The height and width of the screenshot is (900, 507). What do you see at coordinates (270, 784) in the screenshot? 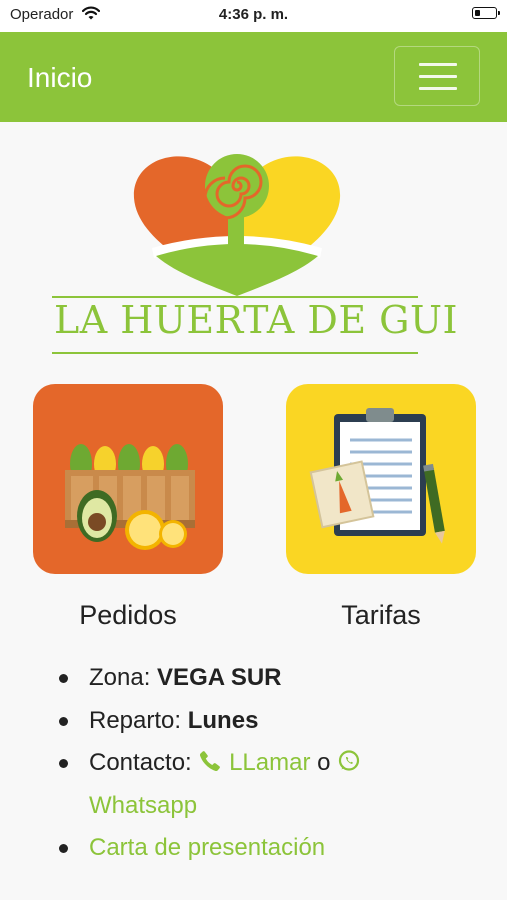
I see `contacto-item: Contacto: LLamar o Whatsapp` at bounding box center [270, 784].